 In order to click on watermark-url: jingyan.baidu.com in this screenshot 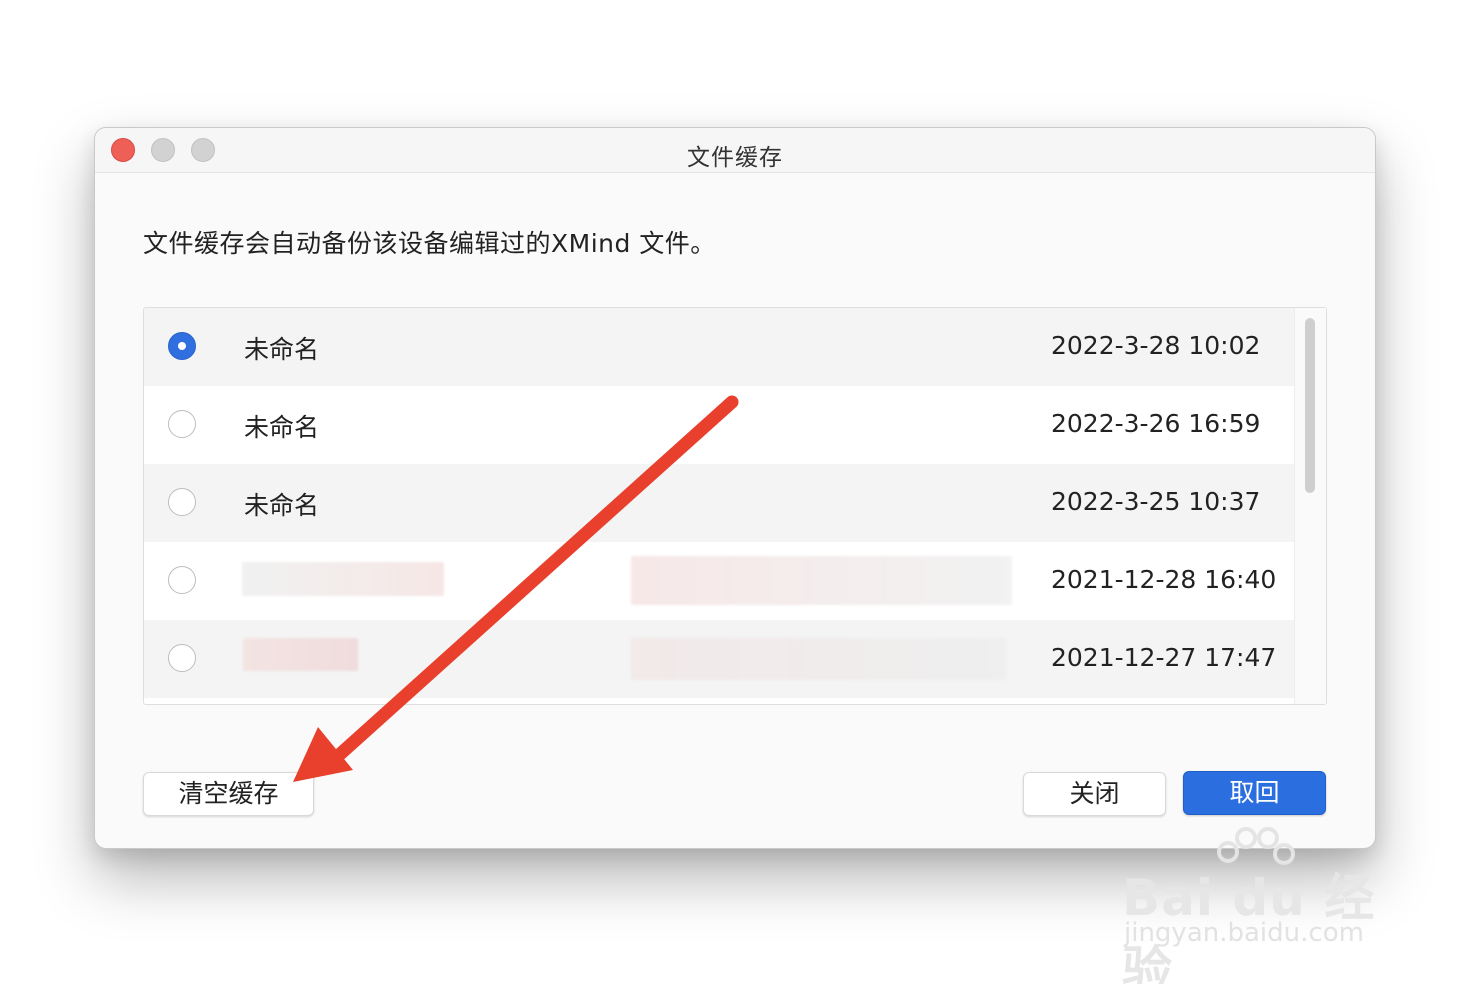, I will do `click(1244, 933)`.